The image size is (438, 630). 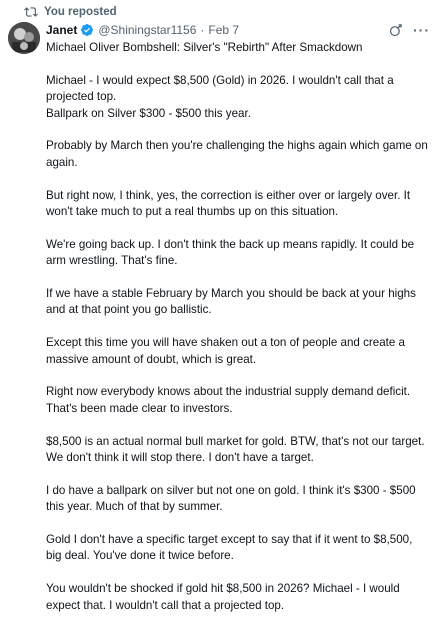 I want to click on repost-indicator: You reposted, so click(x=70, y=12).